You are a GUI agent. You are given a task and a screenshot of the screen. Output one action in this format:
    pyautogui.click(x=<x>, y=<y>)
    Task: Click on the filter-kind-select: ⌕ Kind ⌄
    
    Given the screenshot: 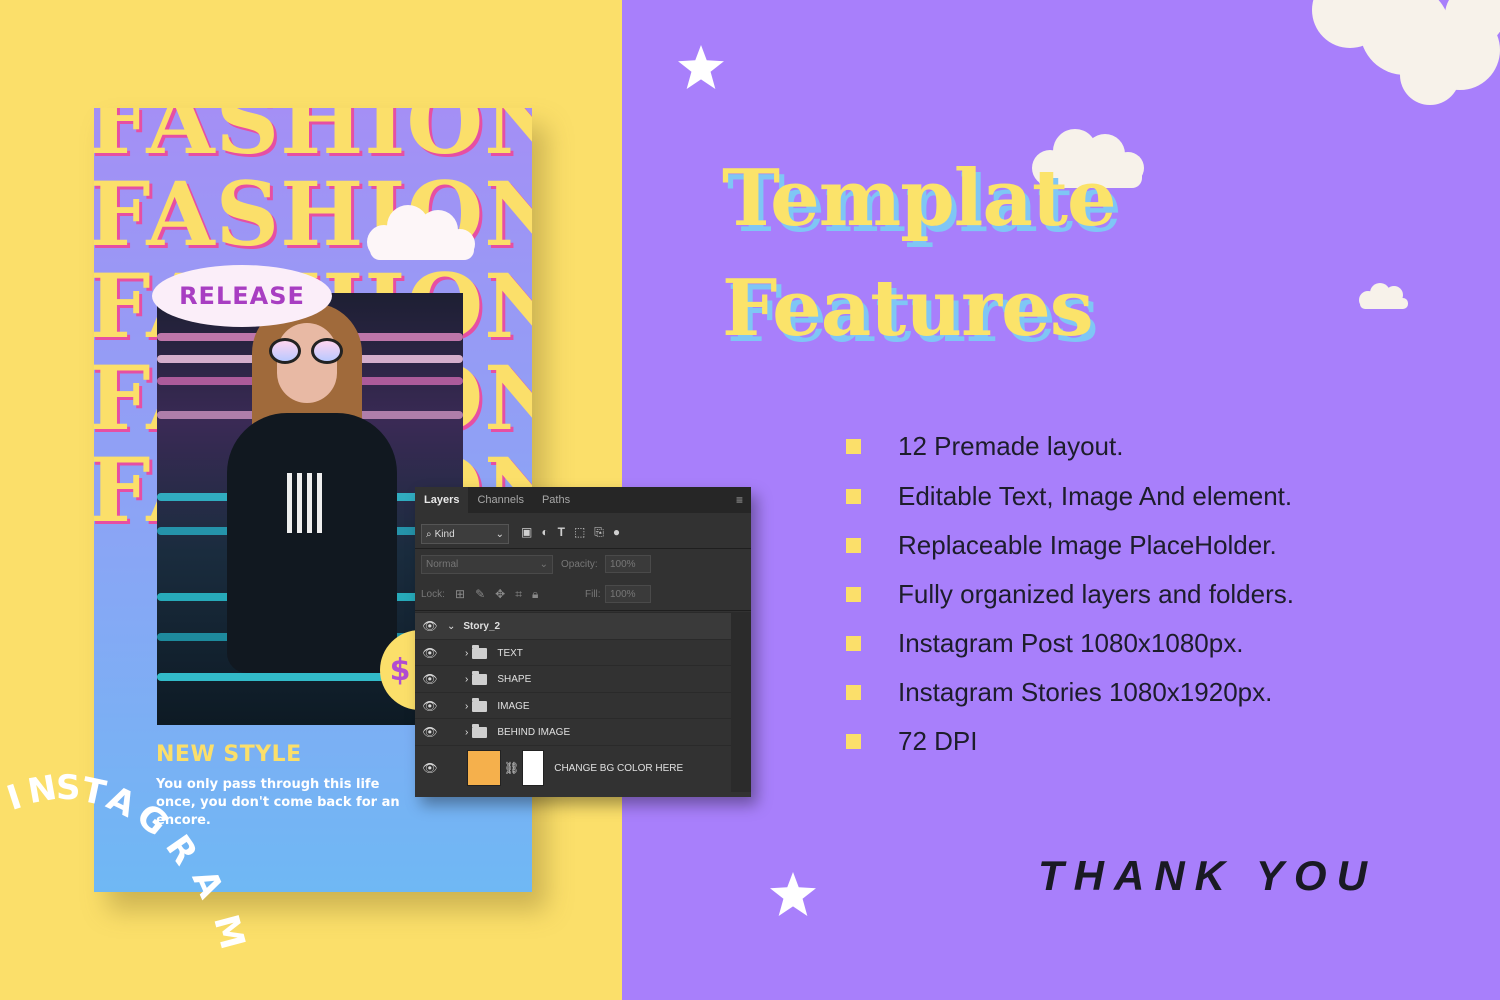 What is the action you would take?
    pyautogui.click(x=465, y=534)
    